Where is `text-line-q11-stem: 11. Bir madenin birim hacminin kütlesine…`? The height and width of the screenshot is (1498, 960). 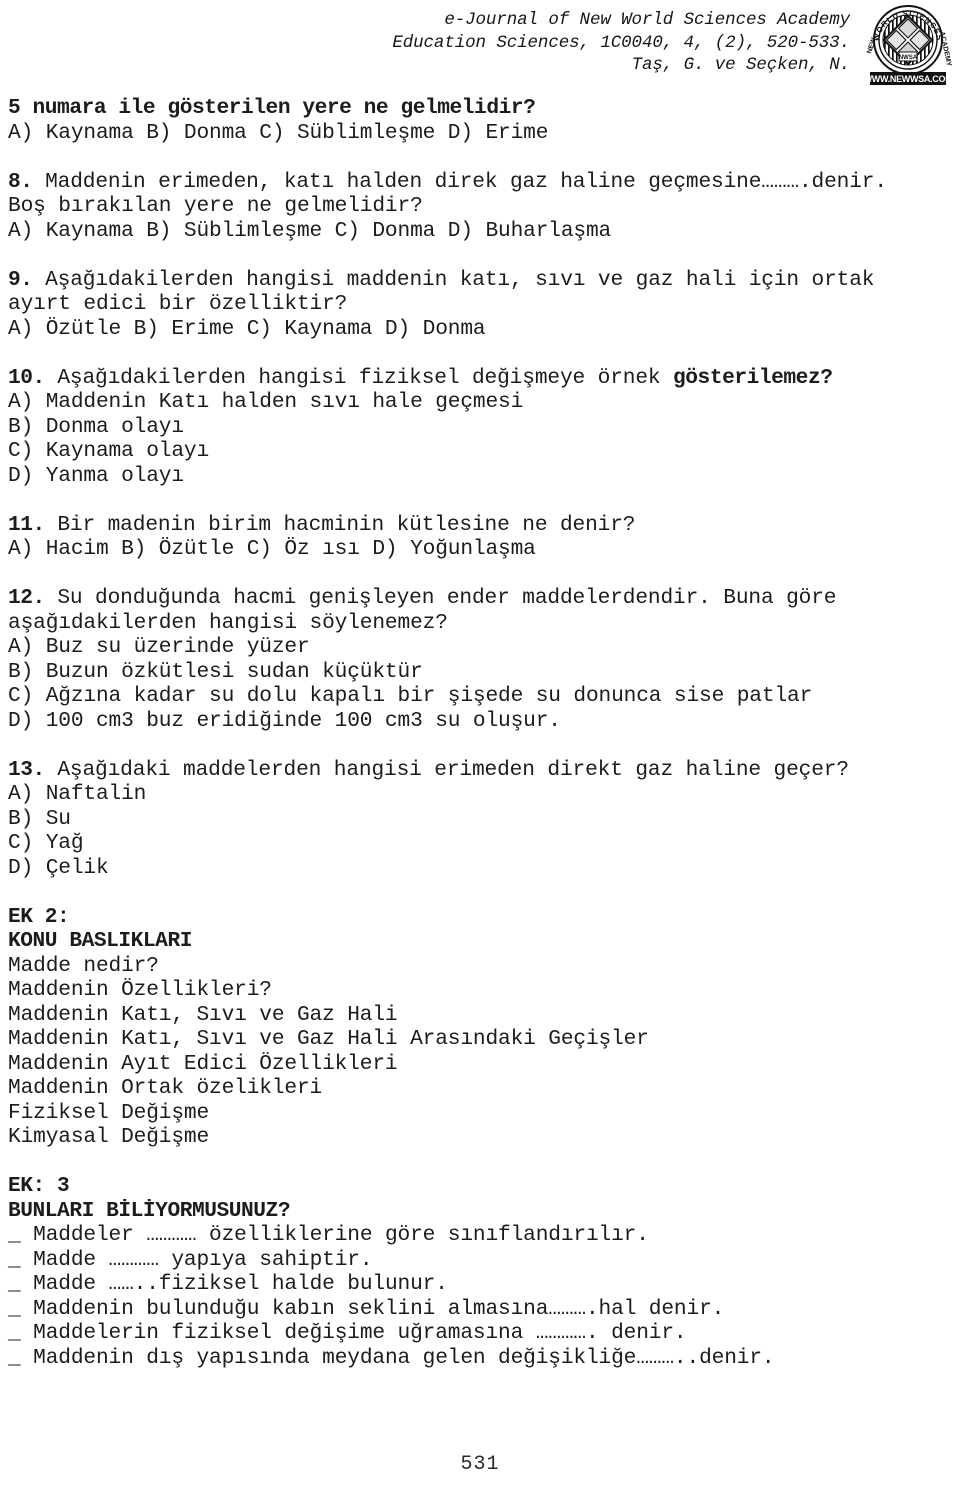 text-line-q11-stem: 11. Bir madenin birim hacminin kütlesine… is located at coordinates (322, 524).